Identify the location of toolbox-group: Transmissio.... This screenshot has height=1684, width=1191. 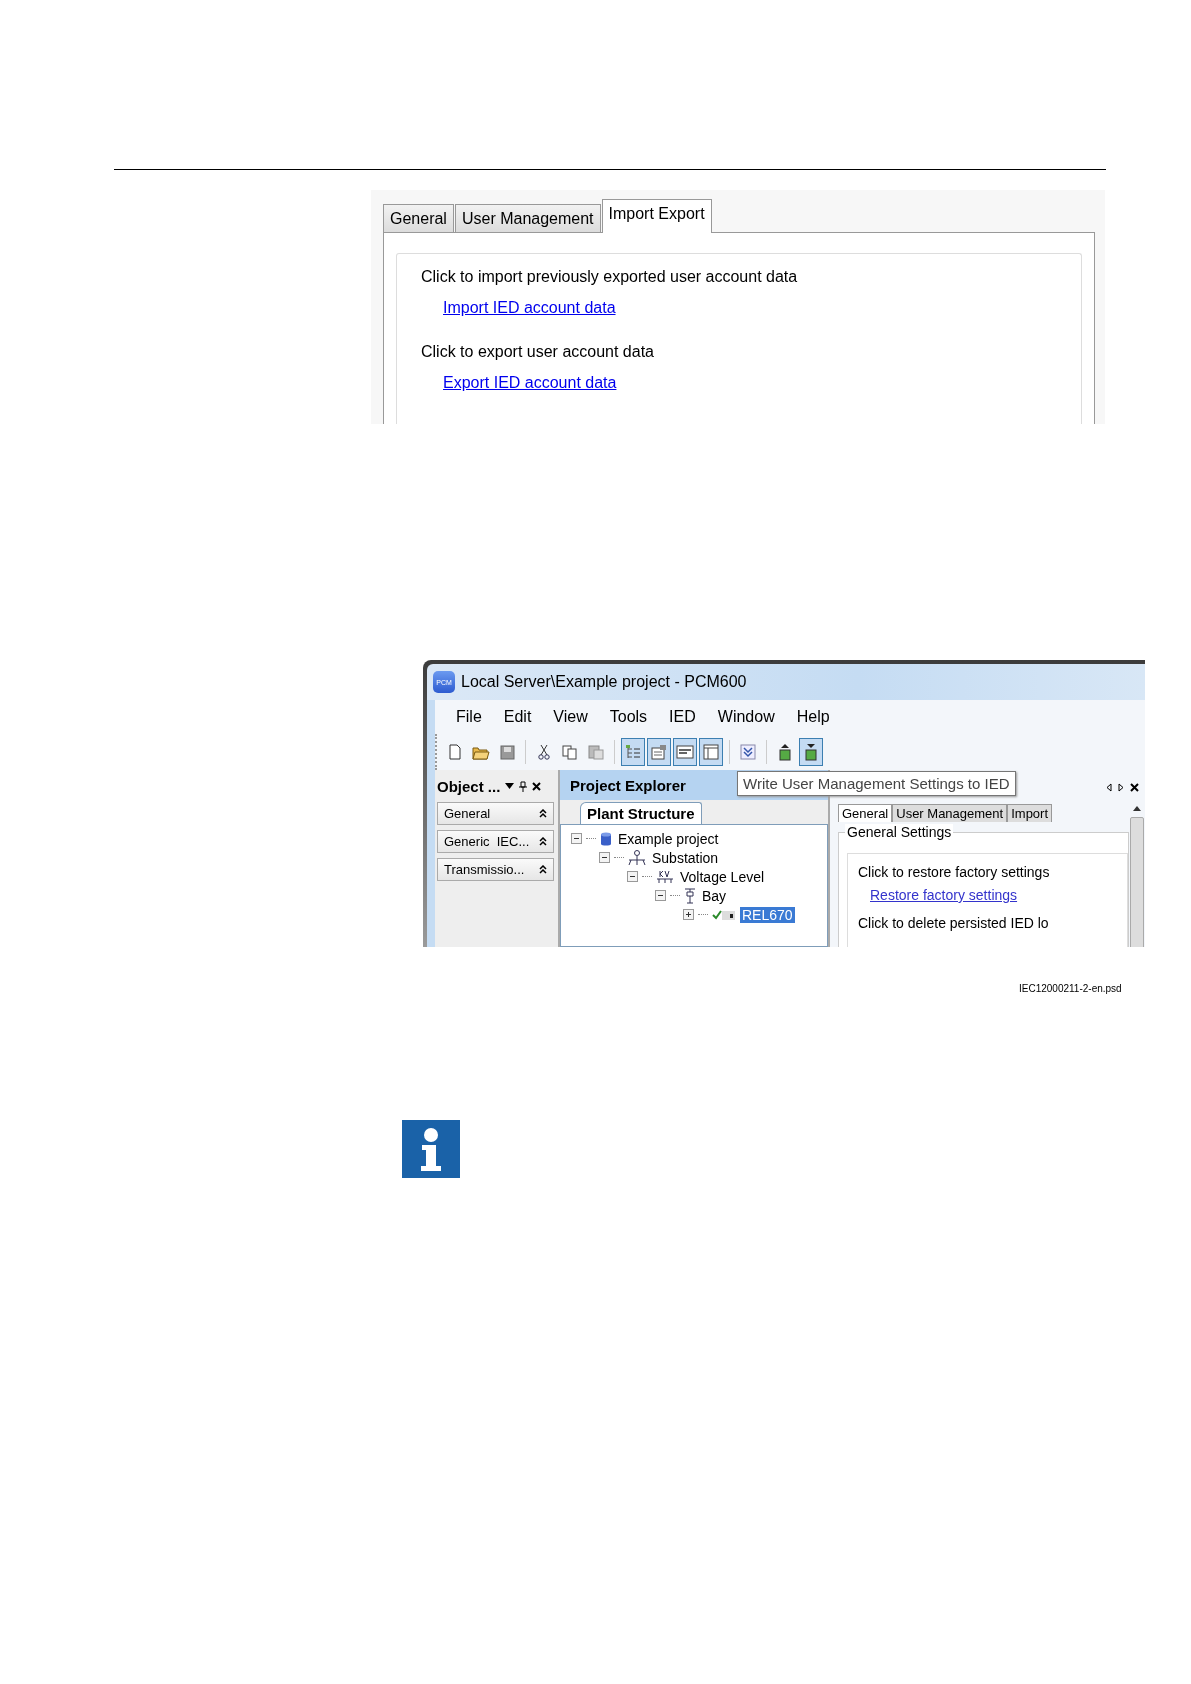
(495, 869).